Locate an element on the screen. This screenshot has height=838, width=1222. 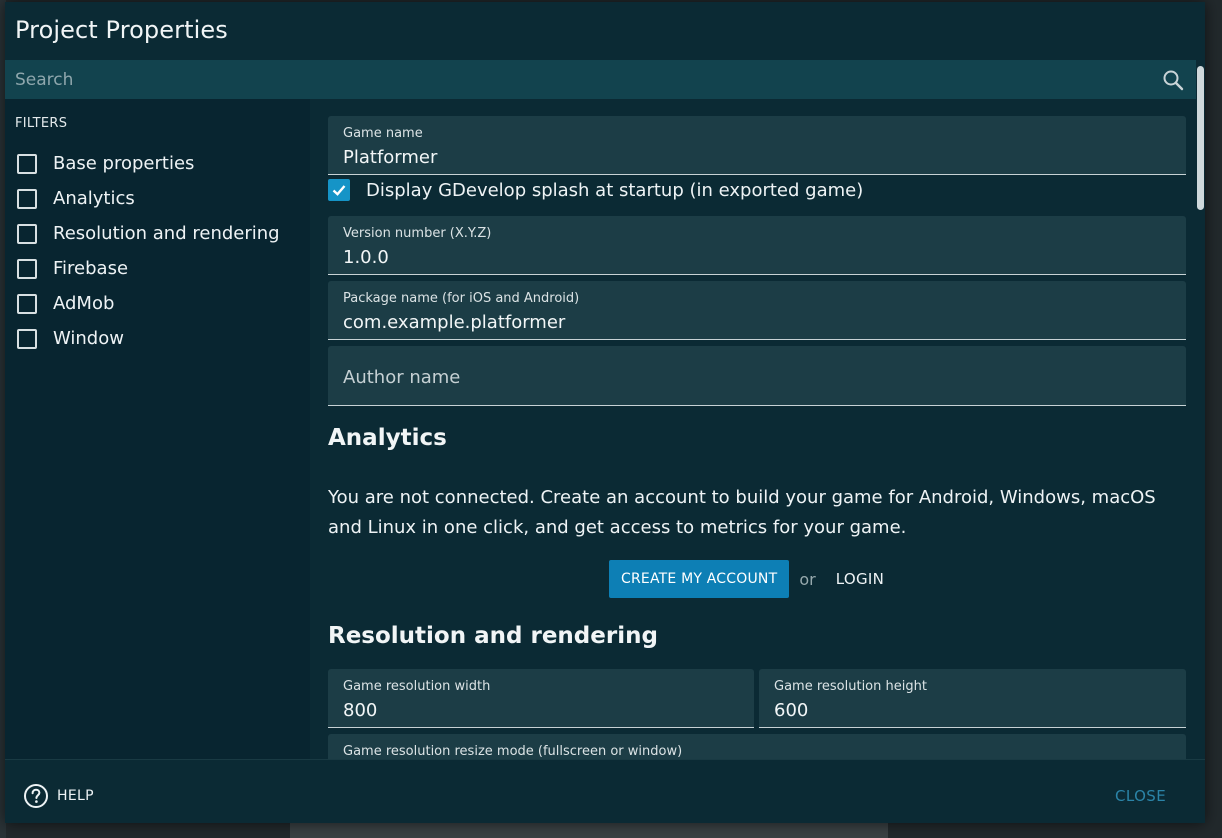
game-name-label: Game name is located at coordinates (383, 133).